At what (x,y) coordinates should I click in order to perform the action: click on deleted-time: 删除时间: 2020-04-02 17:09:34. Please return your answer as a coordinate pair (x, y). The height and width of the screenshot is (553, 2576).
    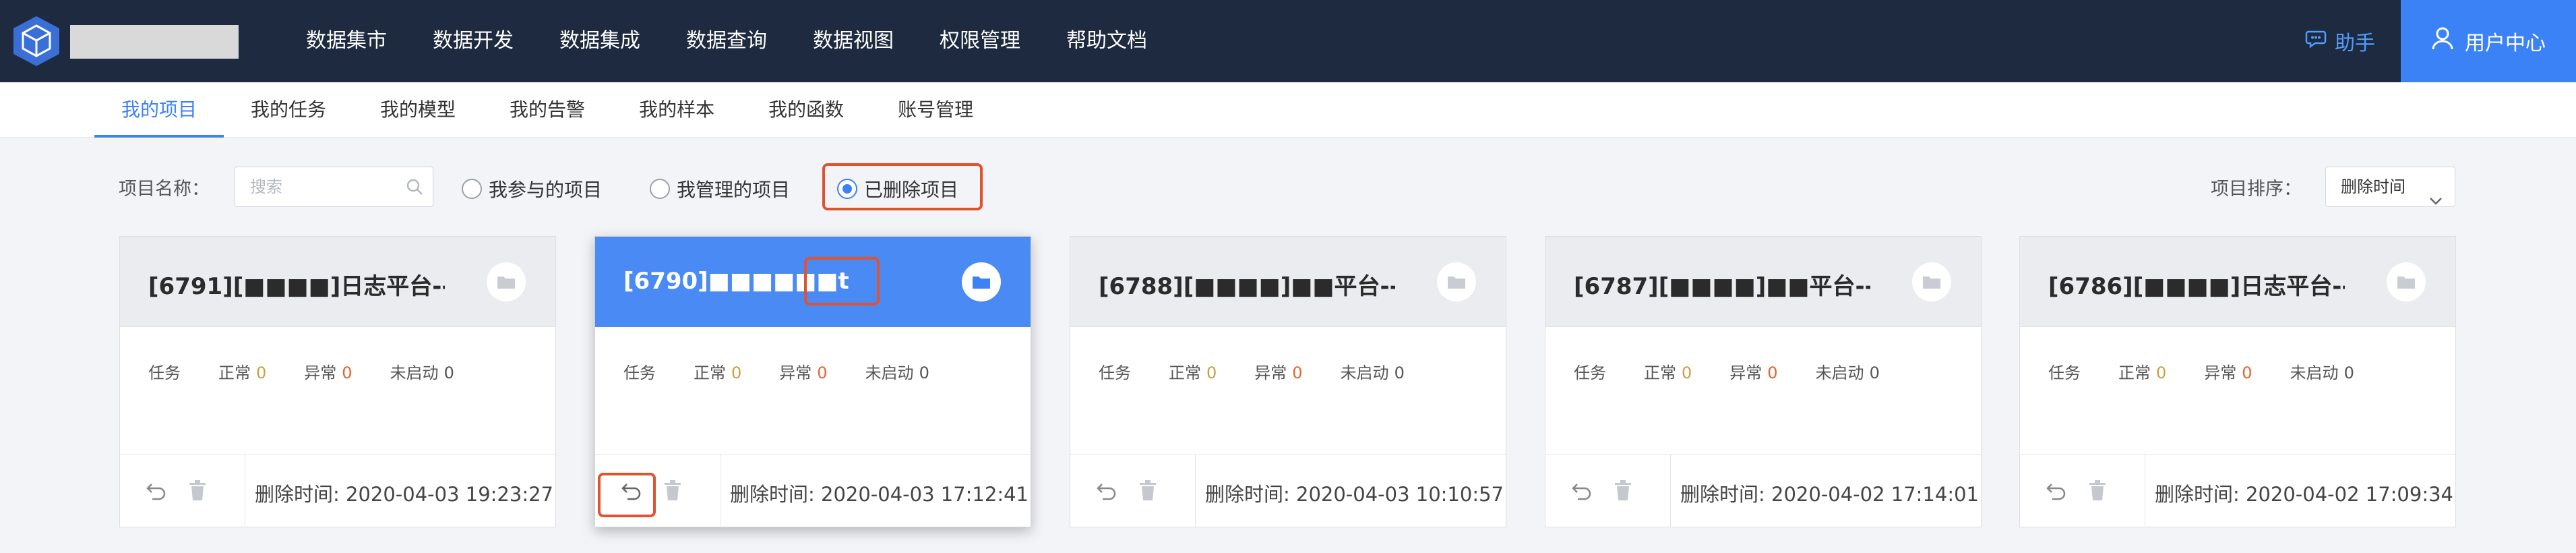
    Looking at the image, I should click on (2304, 494).